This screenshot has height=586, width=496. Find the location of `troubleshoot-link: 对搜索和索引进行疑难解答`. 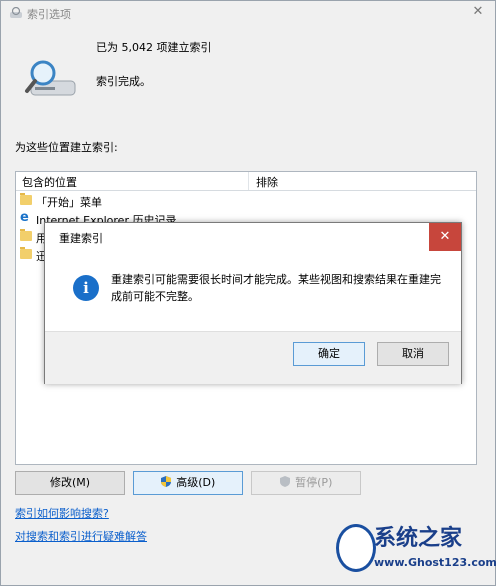

troubleshoot-link: 对搜索和索引进行疑难解答 is located at coordinates (81, 536).